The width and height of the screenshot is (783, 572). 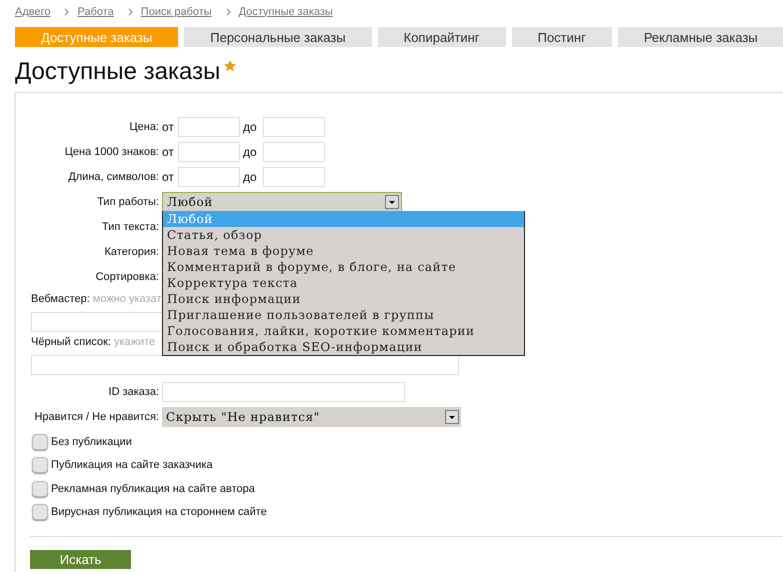 I want to click on field-label: Категория:, so click(x=132, y=252).